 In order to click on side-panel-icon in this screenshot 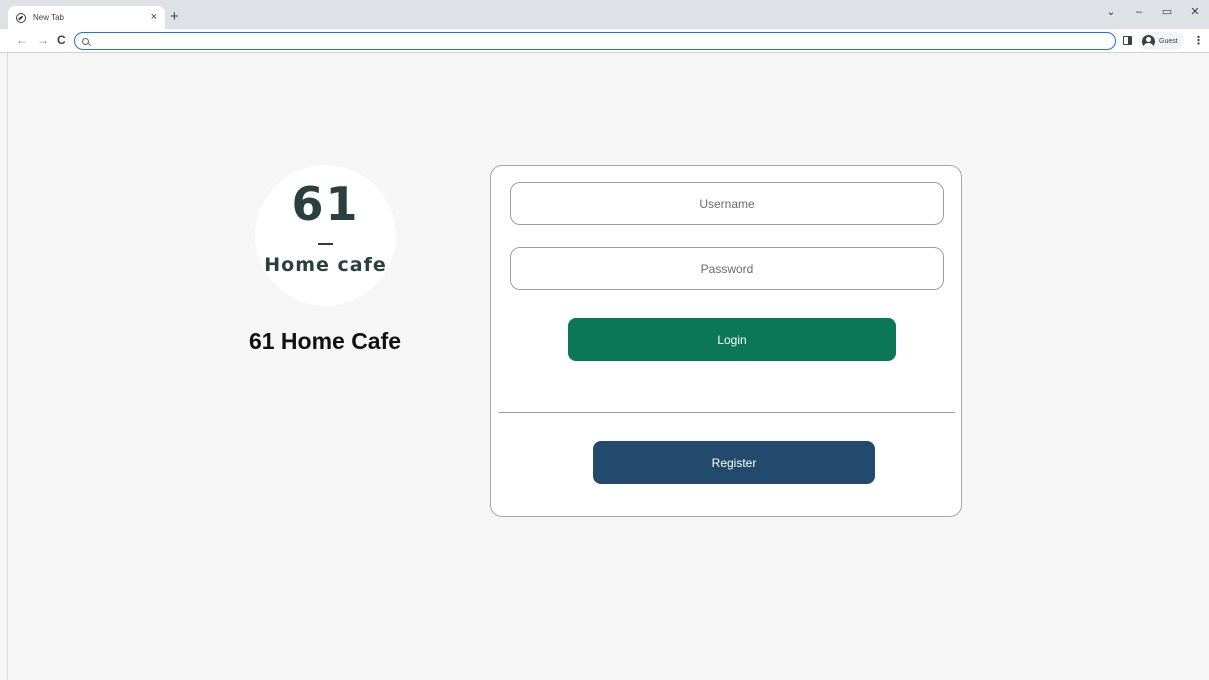, I will do `click(1127, 40)`.